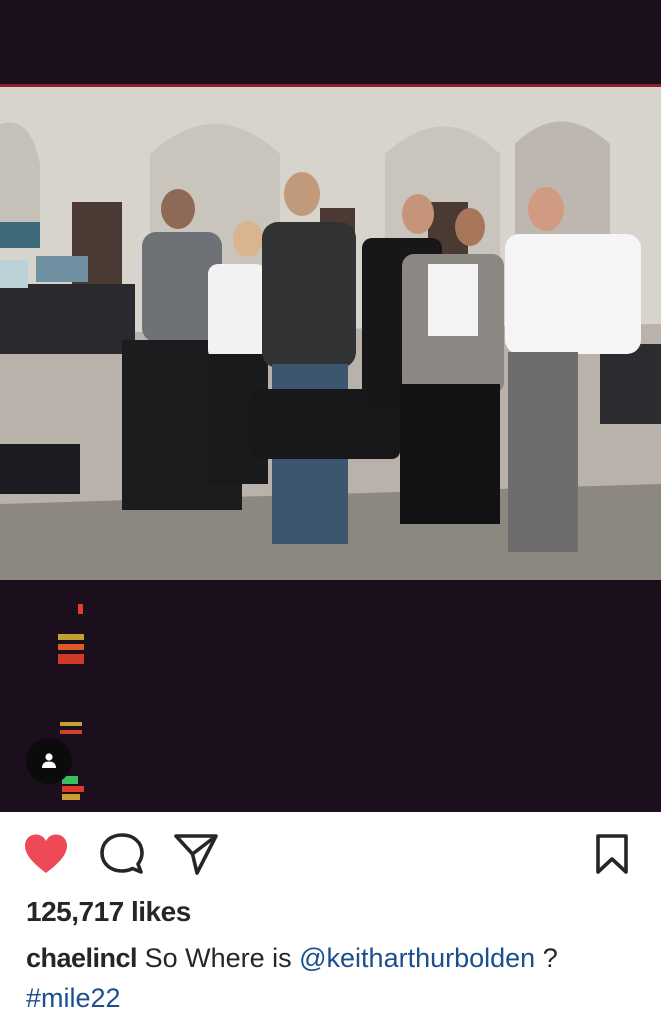 Image resolution: width=661 pixels, height=1024 pixels. I want to click on share-button, so click(196, 854).